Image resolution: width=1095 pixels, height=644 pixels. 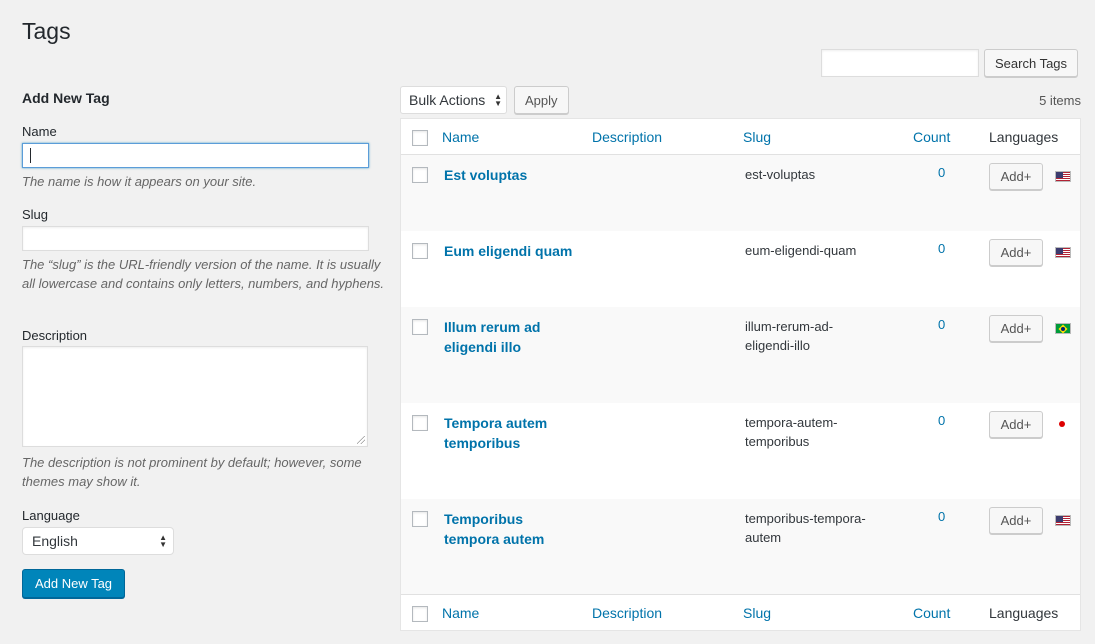 What do you see at coordinates (740, 137) in the screenshot?
I see `table-header: Name Description Slug Count Languages` at bounding box center [740, 137].